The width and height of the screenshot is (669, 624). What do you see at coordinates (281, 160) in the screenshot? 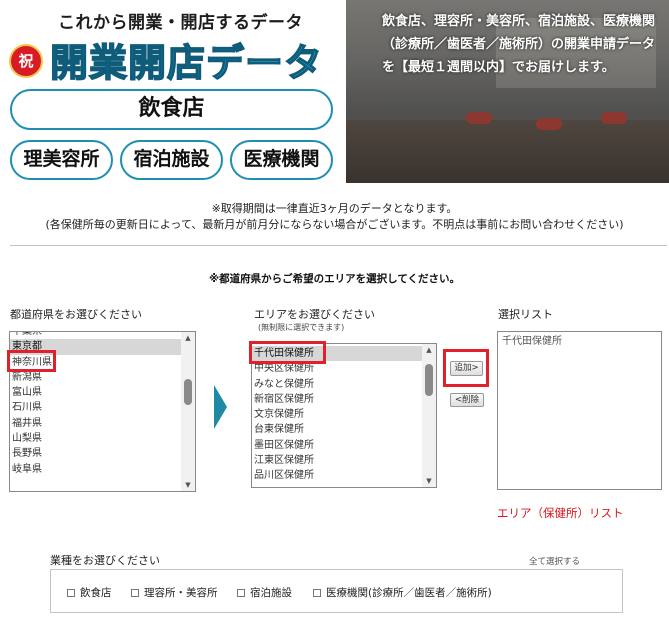
I see `category-medical: 医療機関` at bounding box center [281, 160].